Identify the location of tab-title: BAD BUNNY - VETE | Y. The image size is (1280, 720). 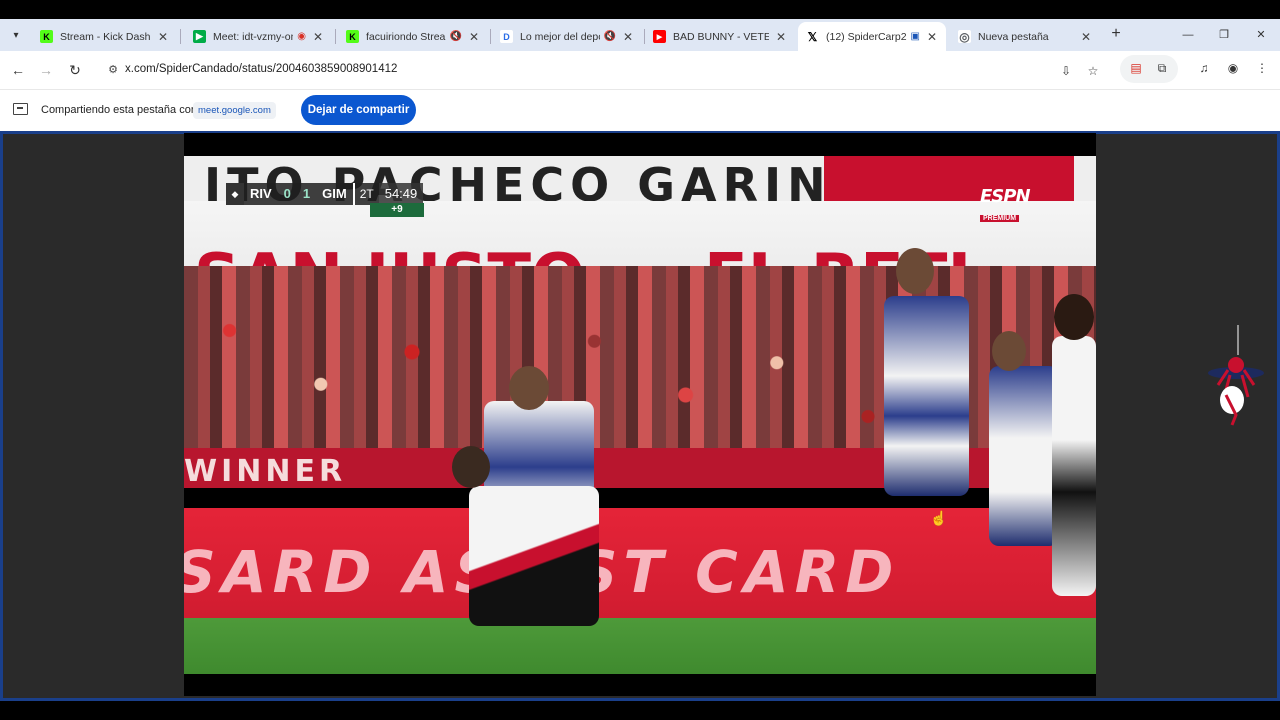
(721, 36).